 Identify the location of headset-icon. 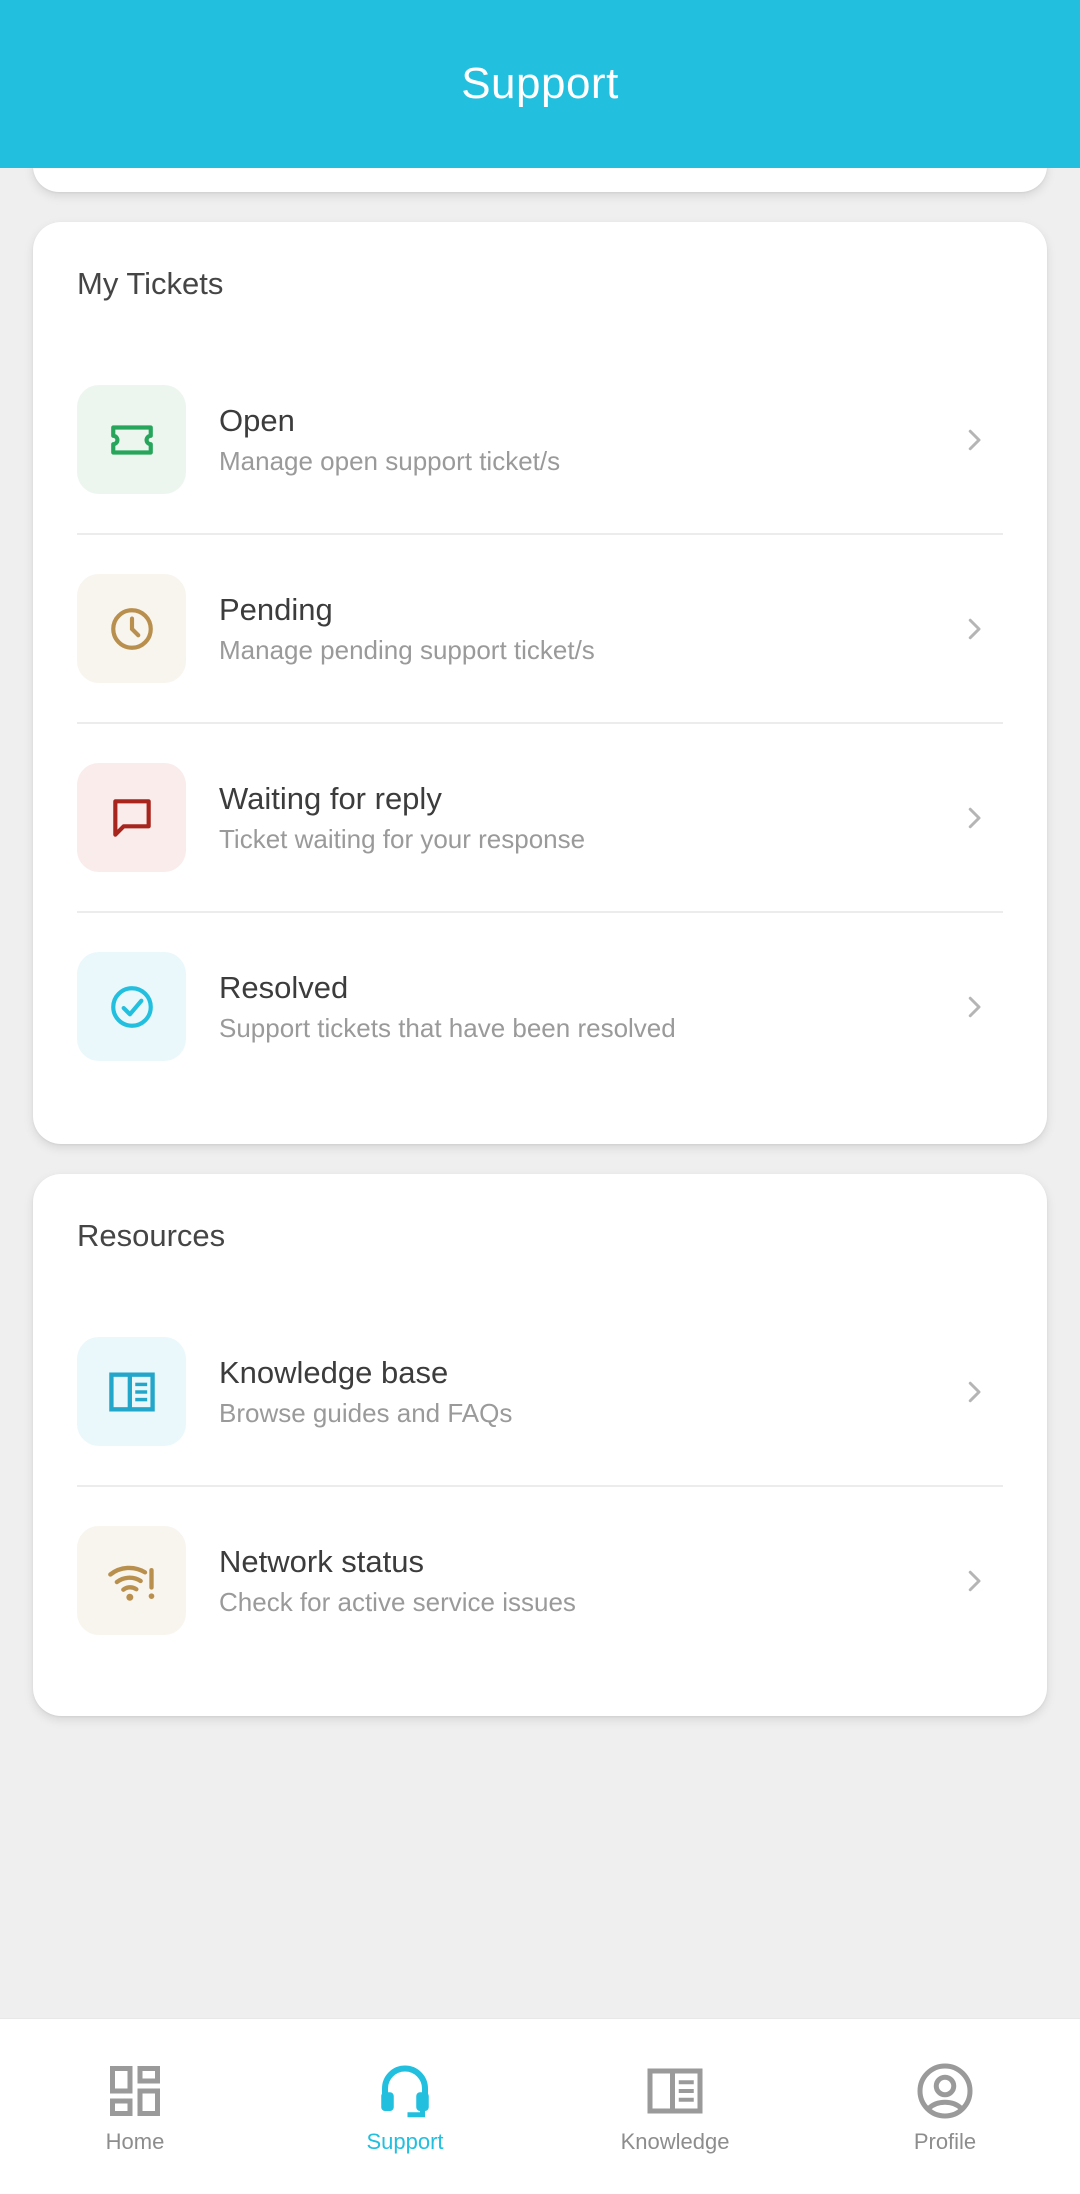
(405, 2091).